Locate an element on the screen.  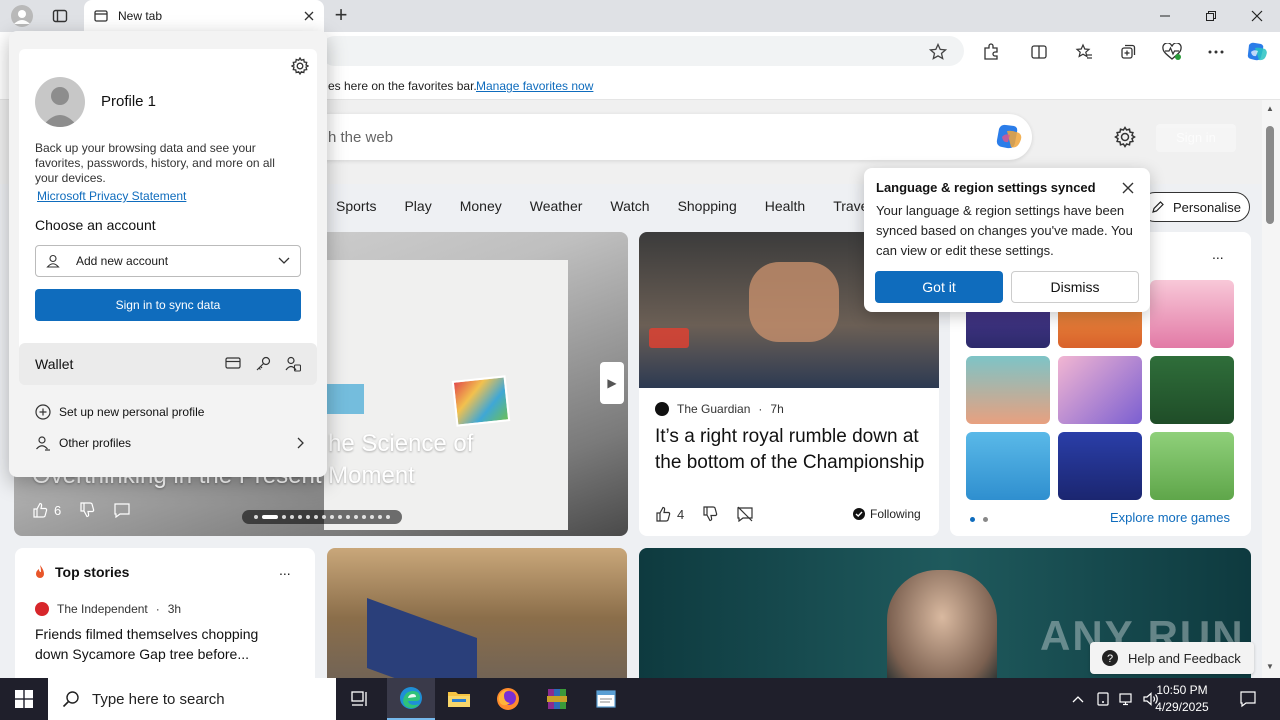
nav-item-health: Health is located at coordinates (783, 206).